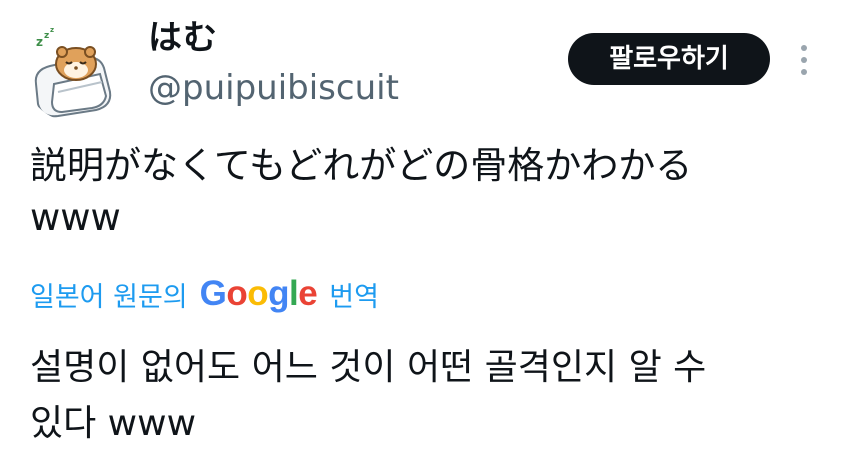  What do you see at coordinates (361, 165) in the screenshot?
I see `tweet-text-line: 説明がなくてもどれがどの骨格かわかる` at bounding box center [361, 165].